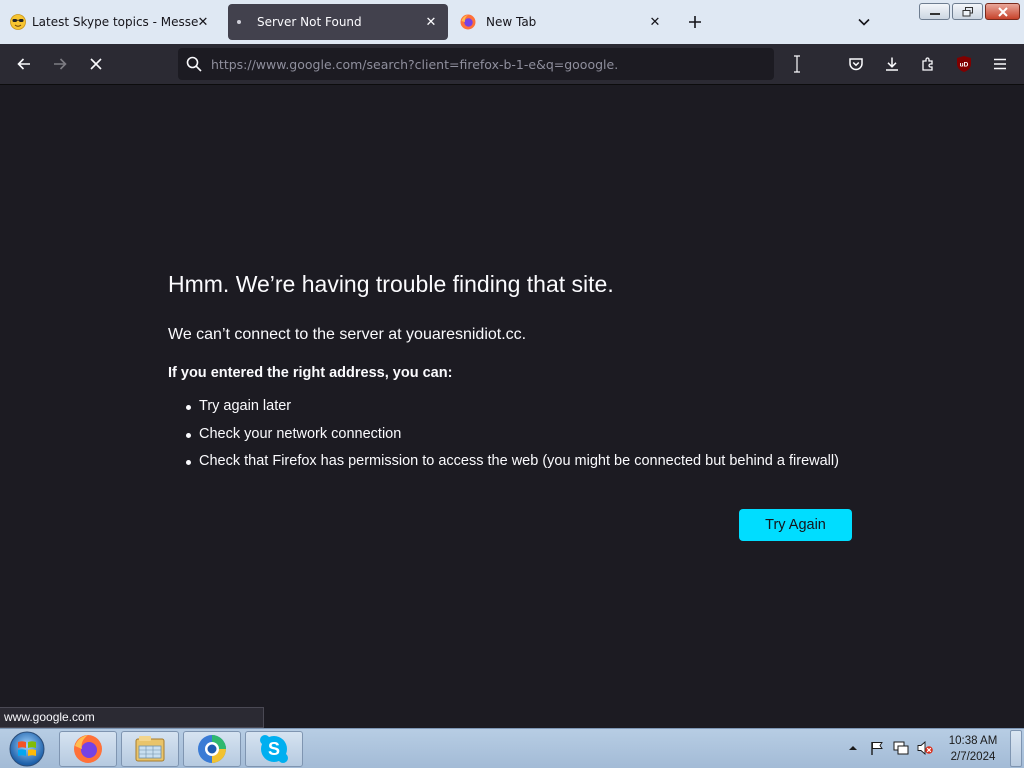 The width and height of the screenshot is (1024, 768). I want to click on skype-icon: S, so click(274, 749).